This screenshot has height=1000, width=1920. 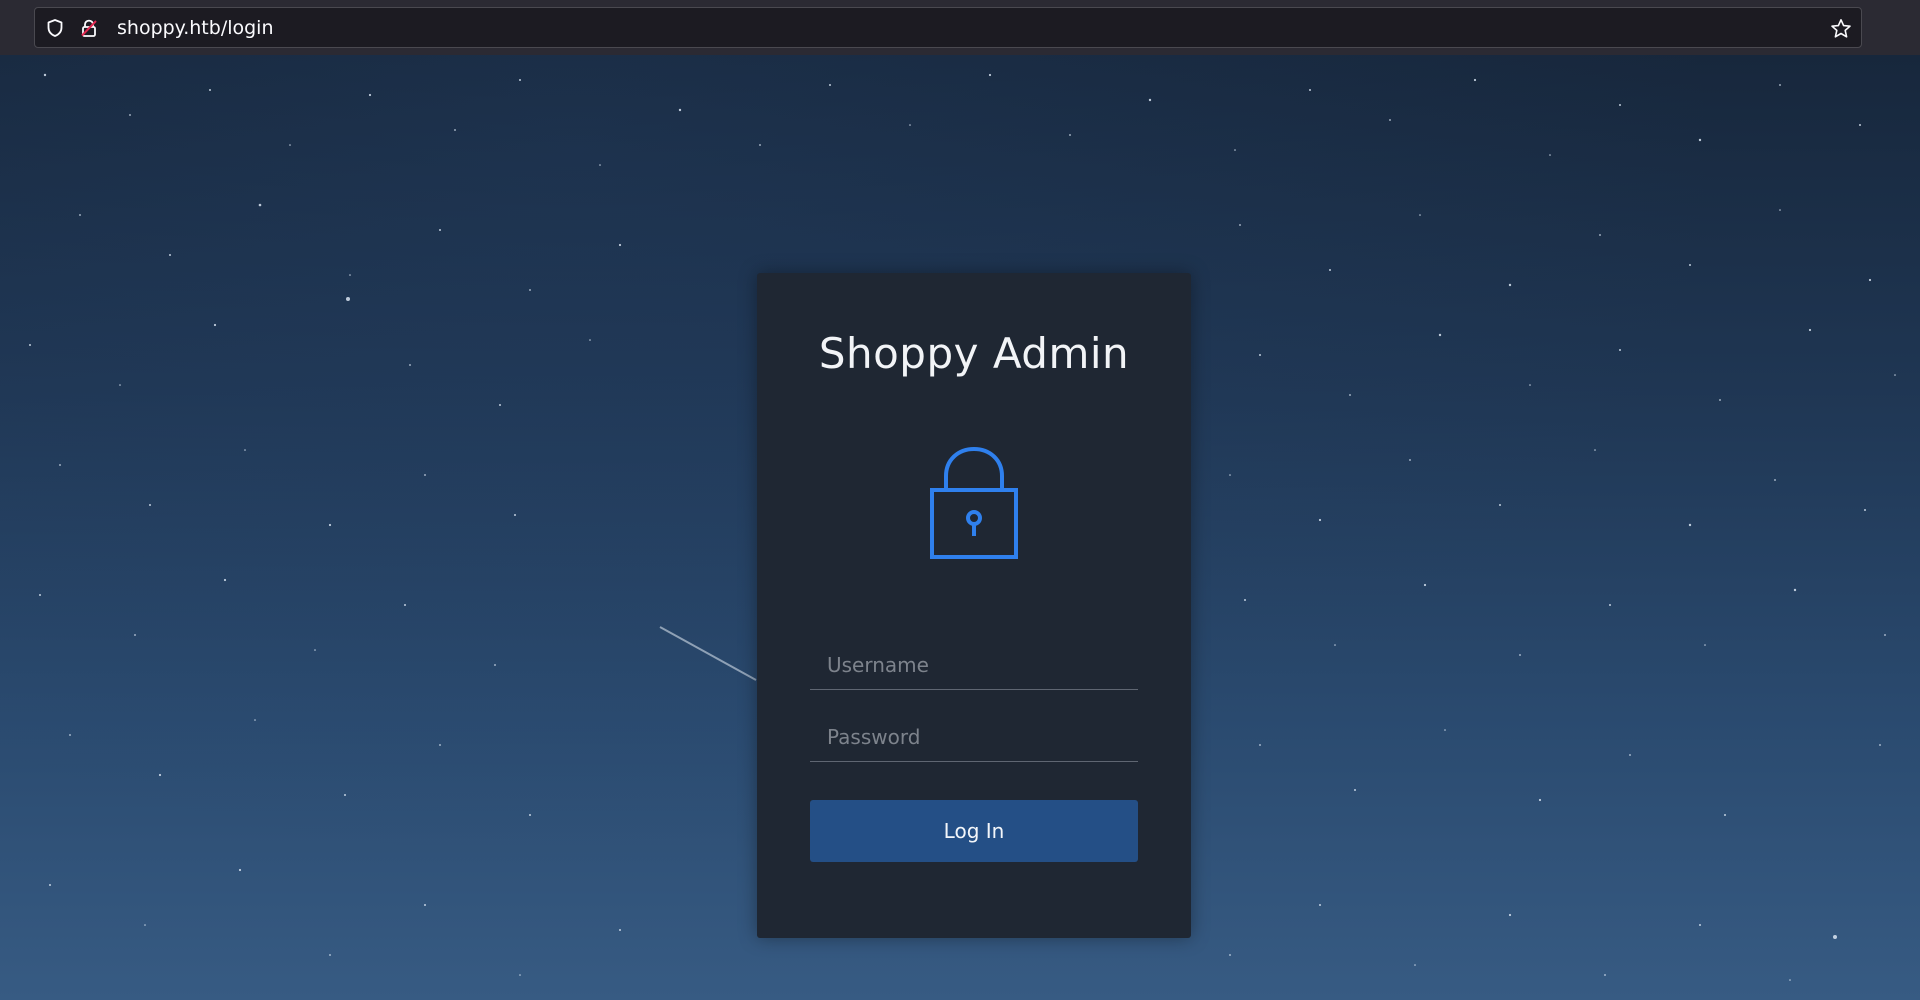 What do you see at coordinates (89, 28) in the screenshot?
I see `lock-insecure-icon` at bounding box center [89, 28].